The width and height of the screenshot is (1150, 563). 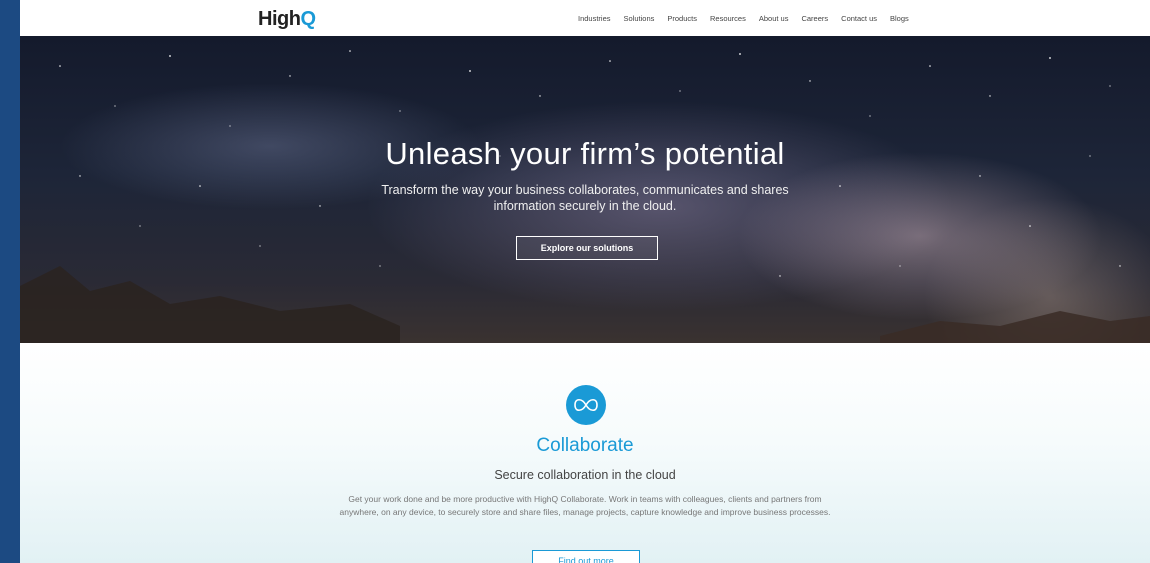 What do you see at coordinates (682, 18) in the screenshot?
I see `nav-item-products: Products` at bounding box center [682, 18].